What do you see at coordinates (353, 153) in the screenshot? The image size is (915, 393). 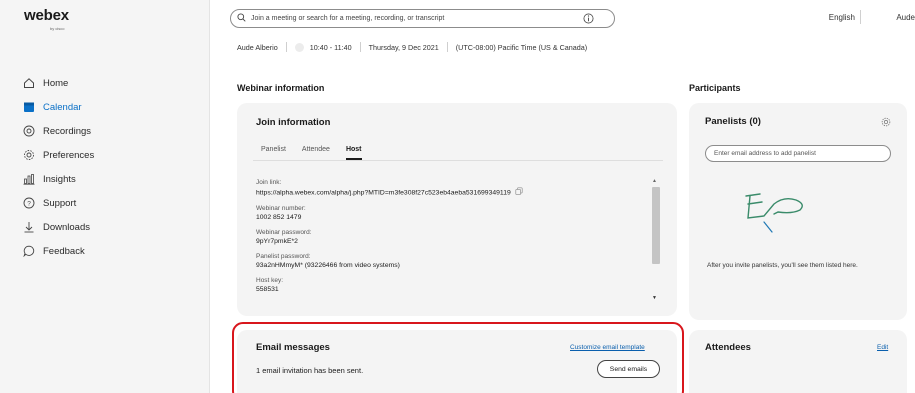 I see `tab-host: Host` at bounding box center [353, 153].